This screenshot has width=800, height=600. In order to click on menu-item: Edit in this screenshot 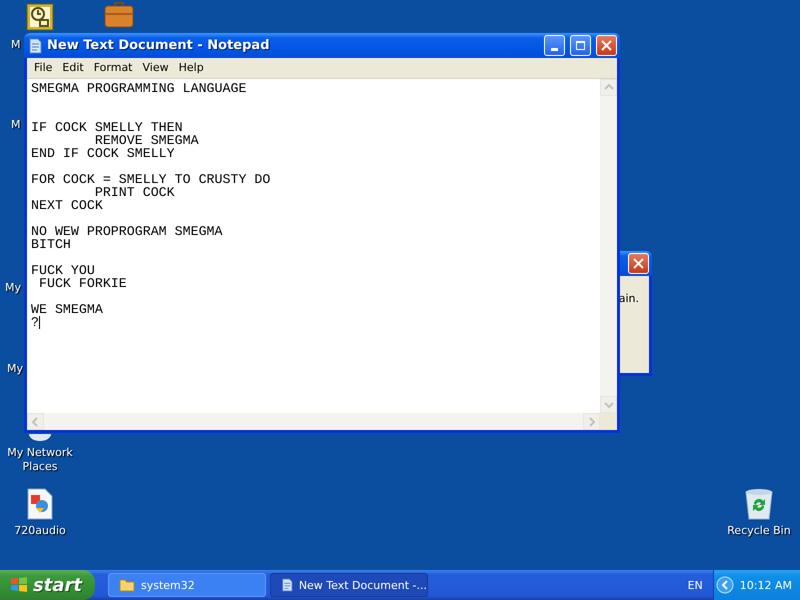, I will do `click(73, 68)`.